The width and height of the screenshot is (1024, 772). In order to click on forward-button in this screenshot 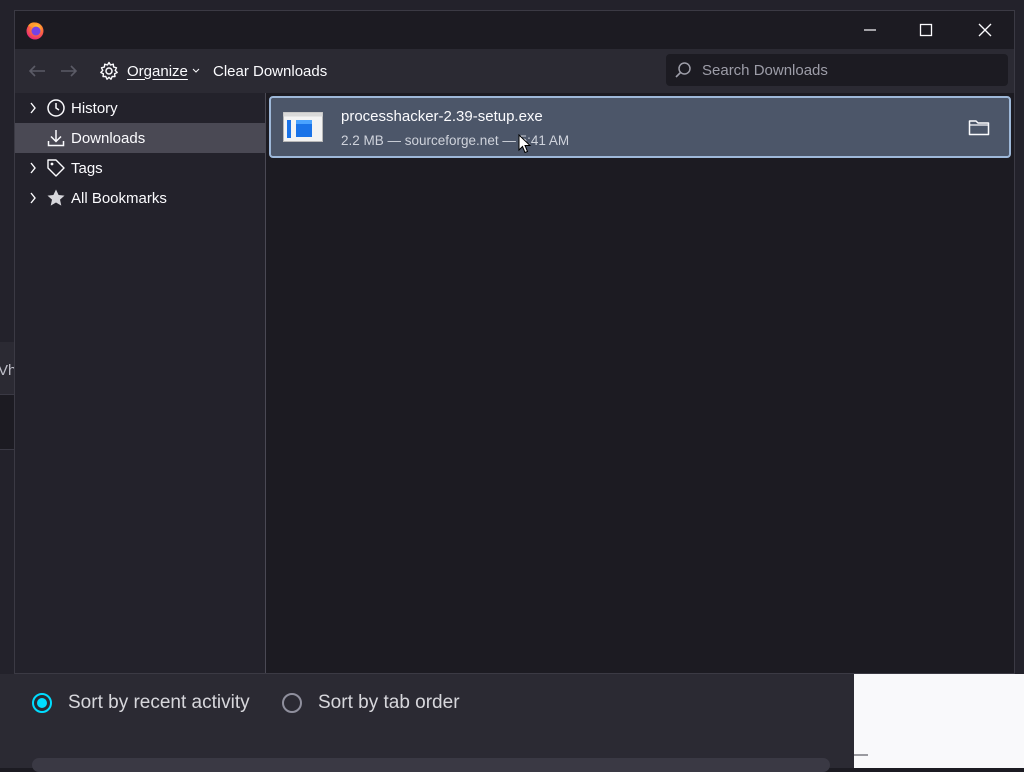, I will do `click(69, 71)`.